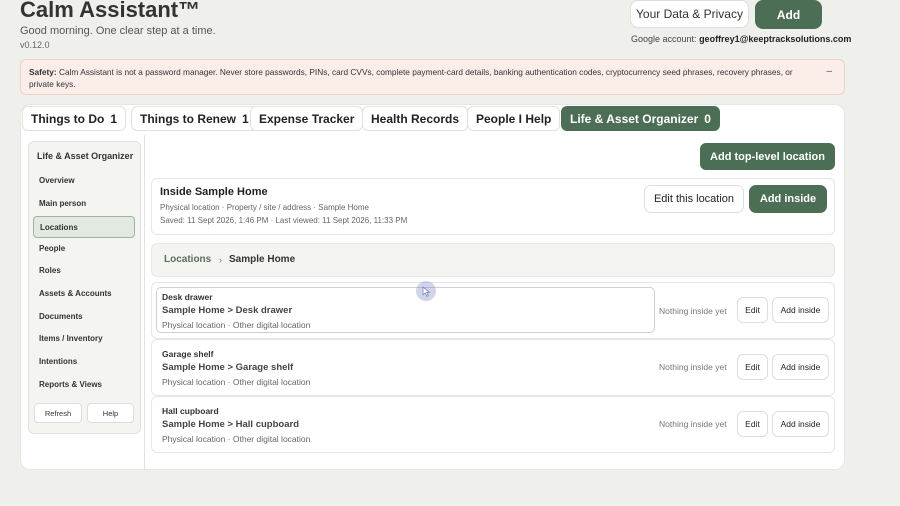  Describe the element at coordinates (75, 293) in the screenshot. I see `sidebar-item-assets-accounts: Assets & Accounts` at that location.